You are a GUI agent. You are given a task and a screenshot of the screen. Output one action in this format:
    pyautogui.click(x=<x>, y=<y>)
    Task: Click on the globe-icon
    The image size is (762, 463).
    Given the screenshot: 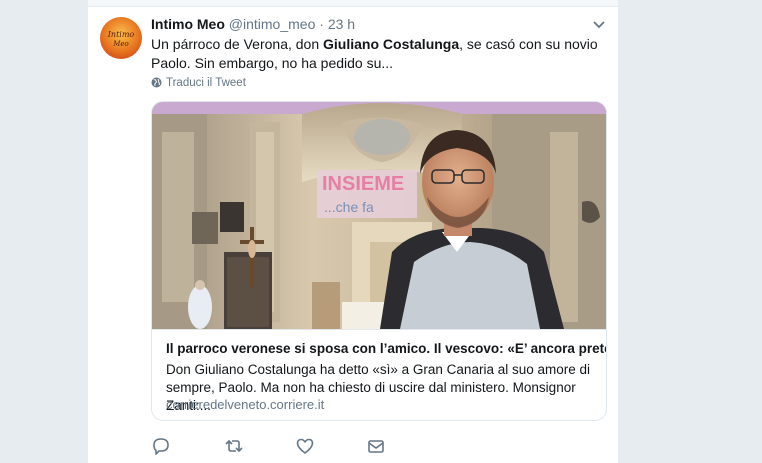 What is the action you would take?
    pyautogui.click(x=156, y=82)
    